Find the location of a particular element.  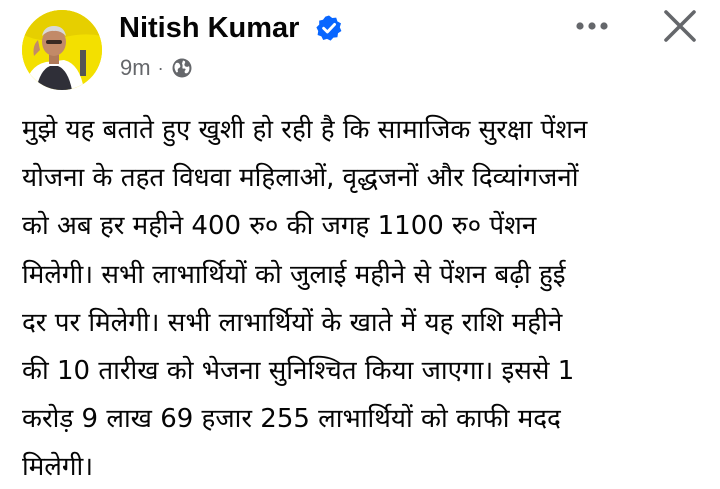

author-name: Nitish Kumar is located at coordinates (209, 28).